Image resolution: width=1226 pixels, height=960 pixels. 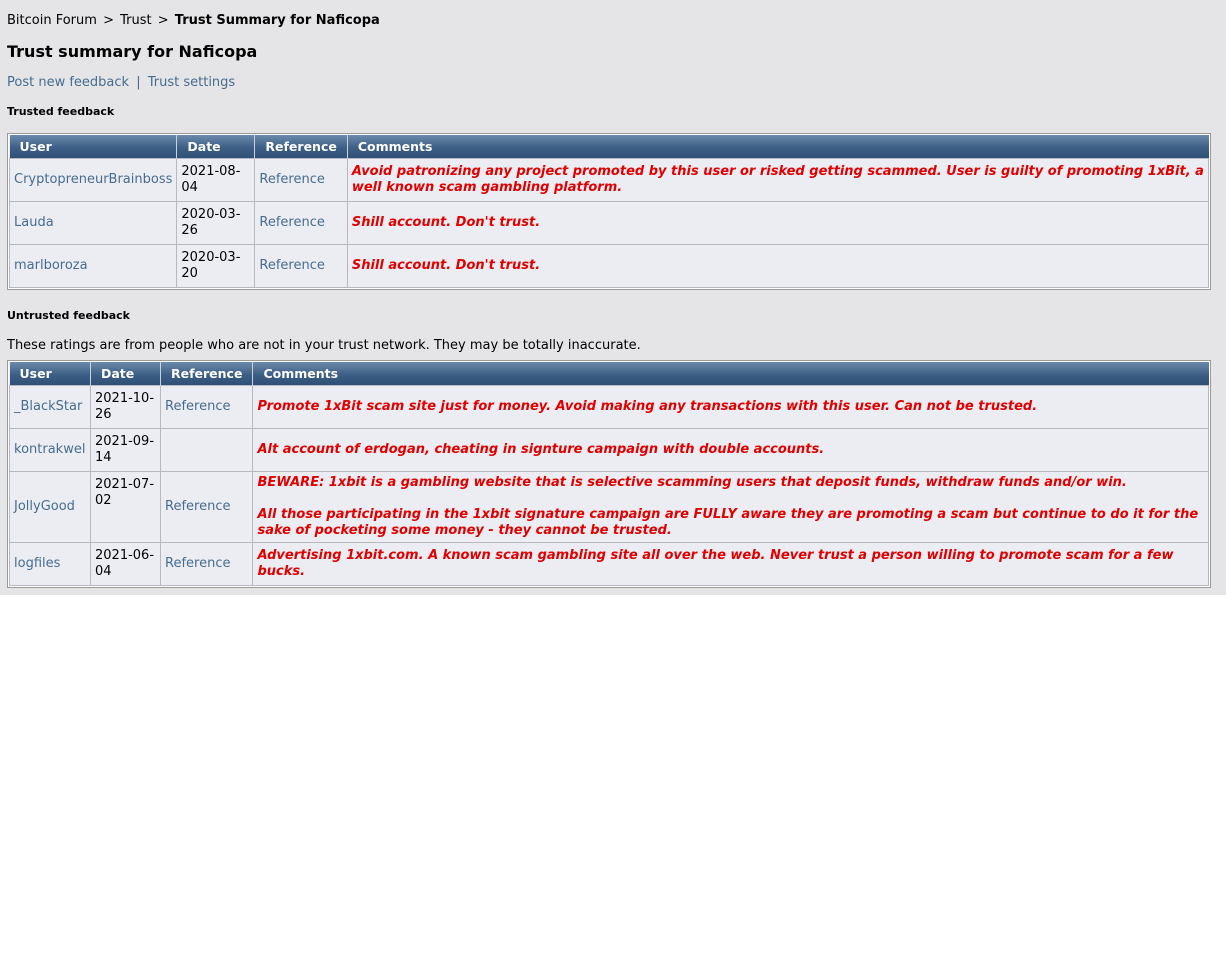 What do you see at coordinates (93, 180) in the screenshot?
I see `feedback-user-link: CryptopreneurBrainboss` at bounding box center [93, 180].